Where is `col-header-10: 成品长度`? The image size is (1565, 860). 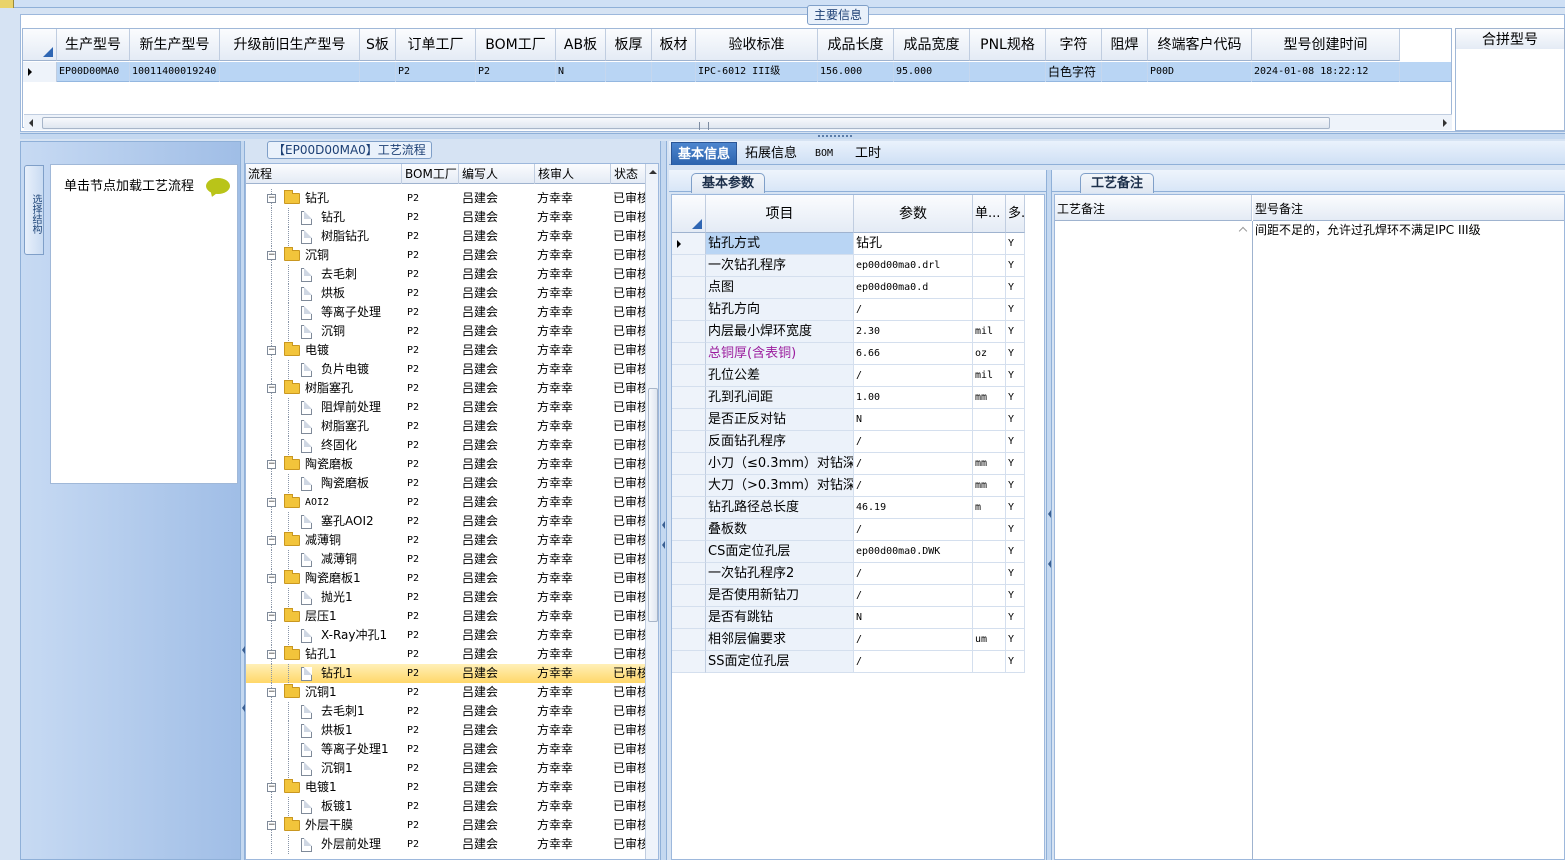 col-header-10: 成品长度 is located at coordinates (856, 45).